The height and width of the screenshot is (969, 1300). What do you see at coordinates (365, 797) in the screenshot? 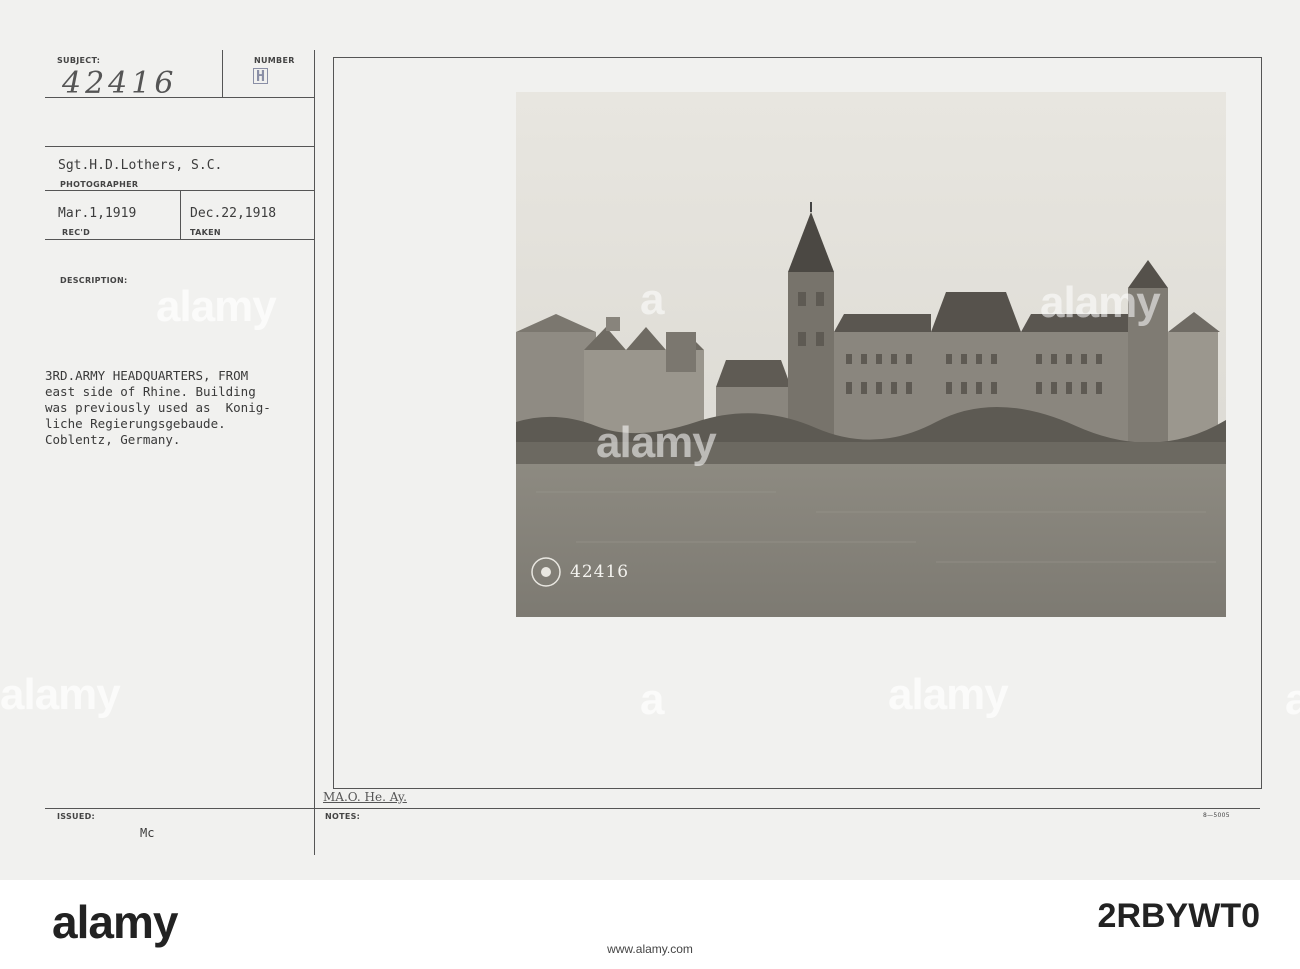
I see `notes-value: MA.O. He. Ay.` at bounding box center [365, 797].